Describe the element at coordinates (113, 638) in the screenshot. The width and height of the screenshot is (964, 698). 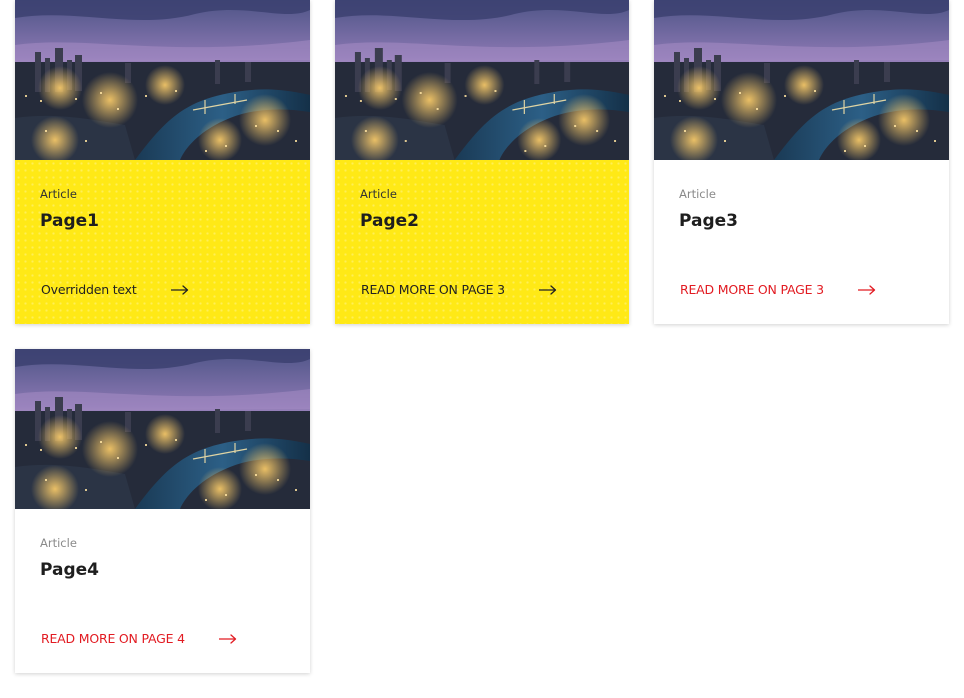
I see `read-more-label: READ MORE ON PAGE 4` at that location.